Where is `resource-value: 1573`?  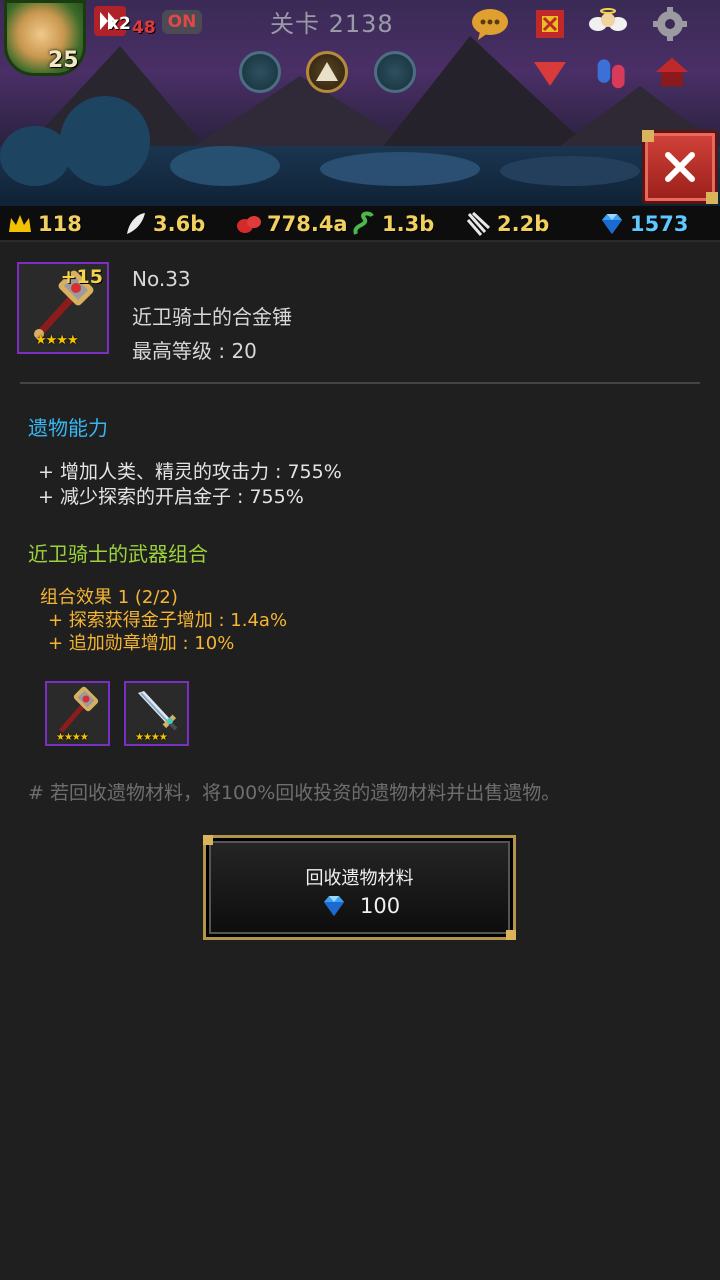
resource-value: 1573 is located at coordinates (659, 224).